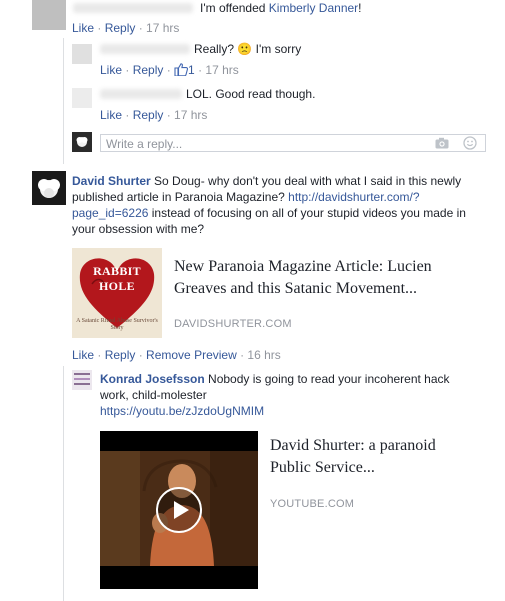 The image size is (505, 601). I want to click on thumbnail-title: RABBIT HOLE, so click(117, 278).